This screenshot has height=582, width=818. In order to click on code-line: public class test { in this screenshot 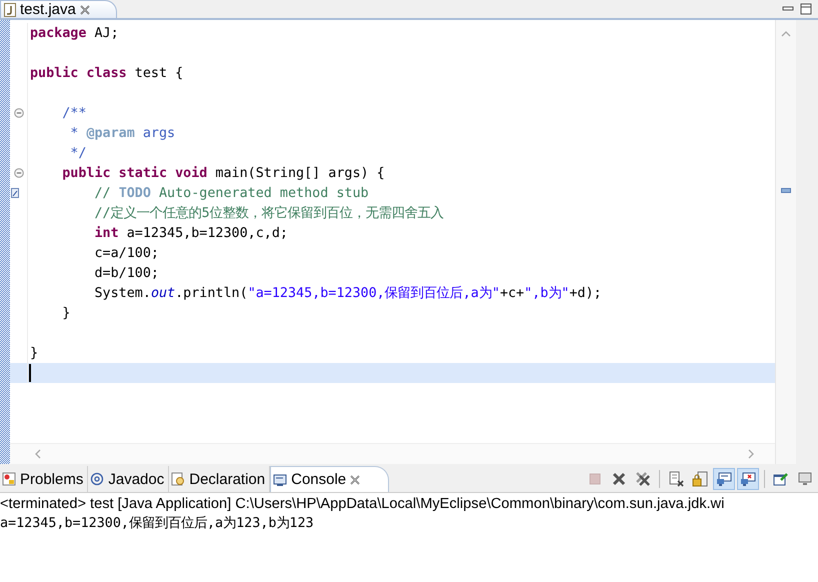, I will do `click(106, 73)`.